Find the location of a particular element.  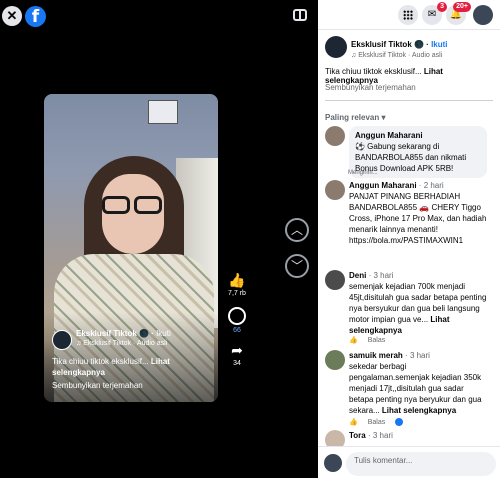

messenger-badge: 3 is located at coordinates (442, 7).